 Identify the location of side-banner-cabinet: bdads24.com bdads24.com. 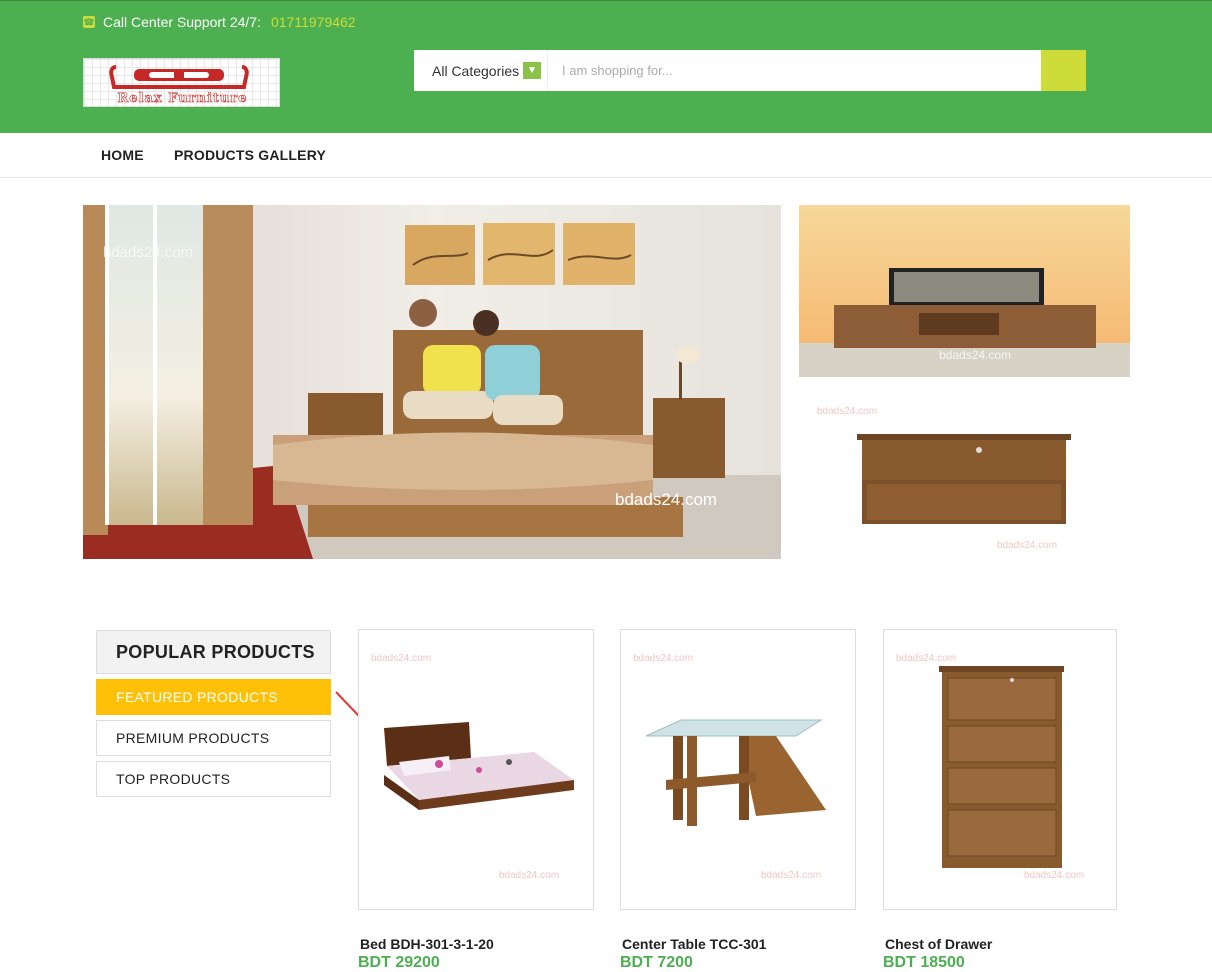
(964, 476).